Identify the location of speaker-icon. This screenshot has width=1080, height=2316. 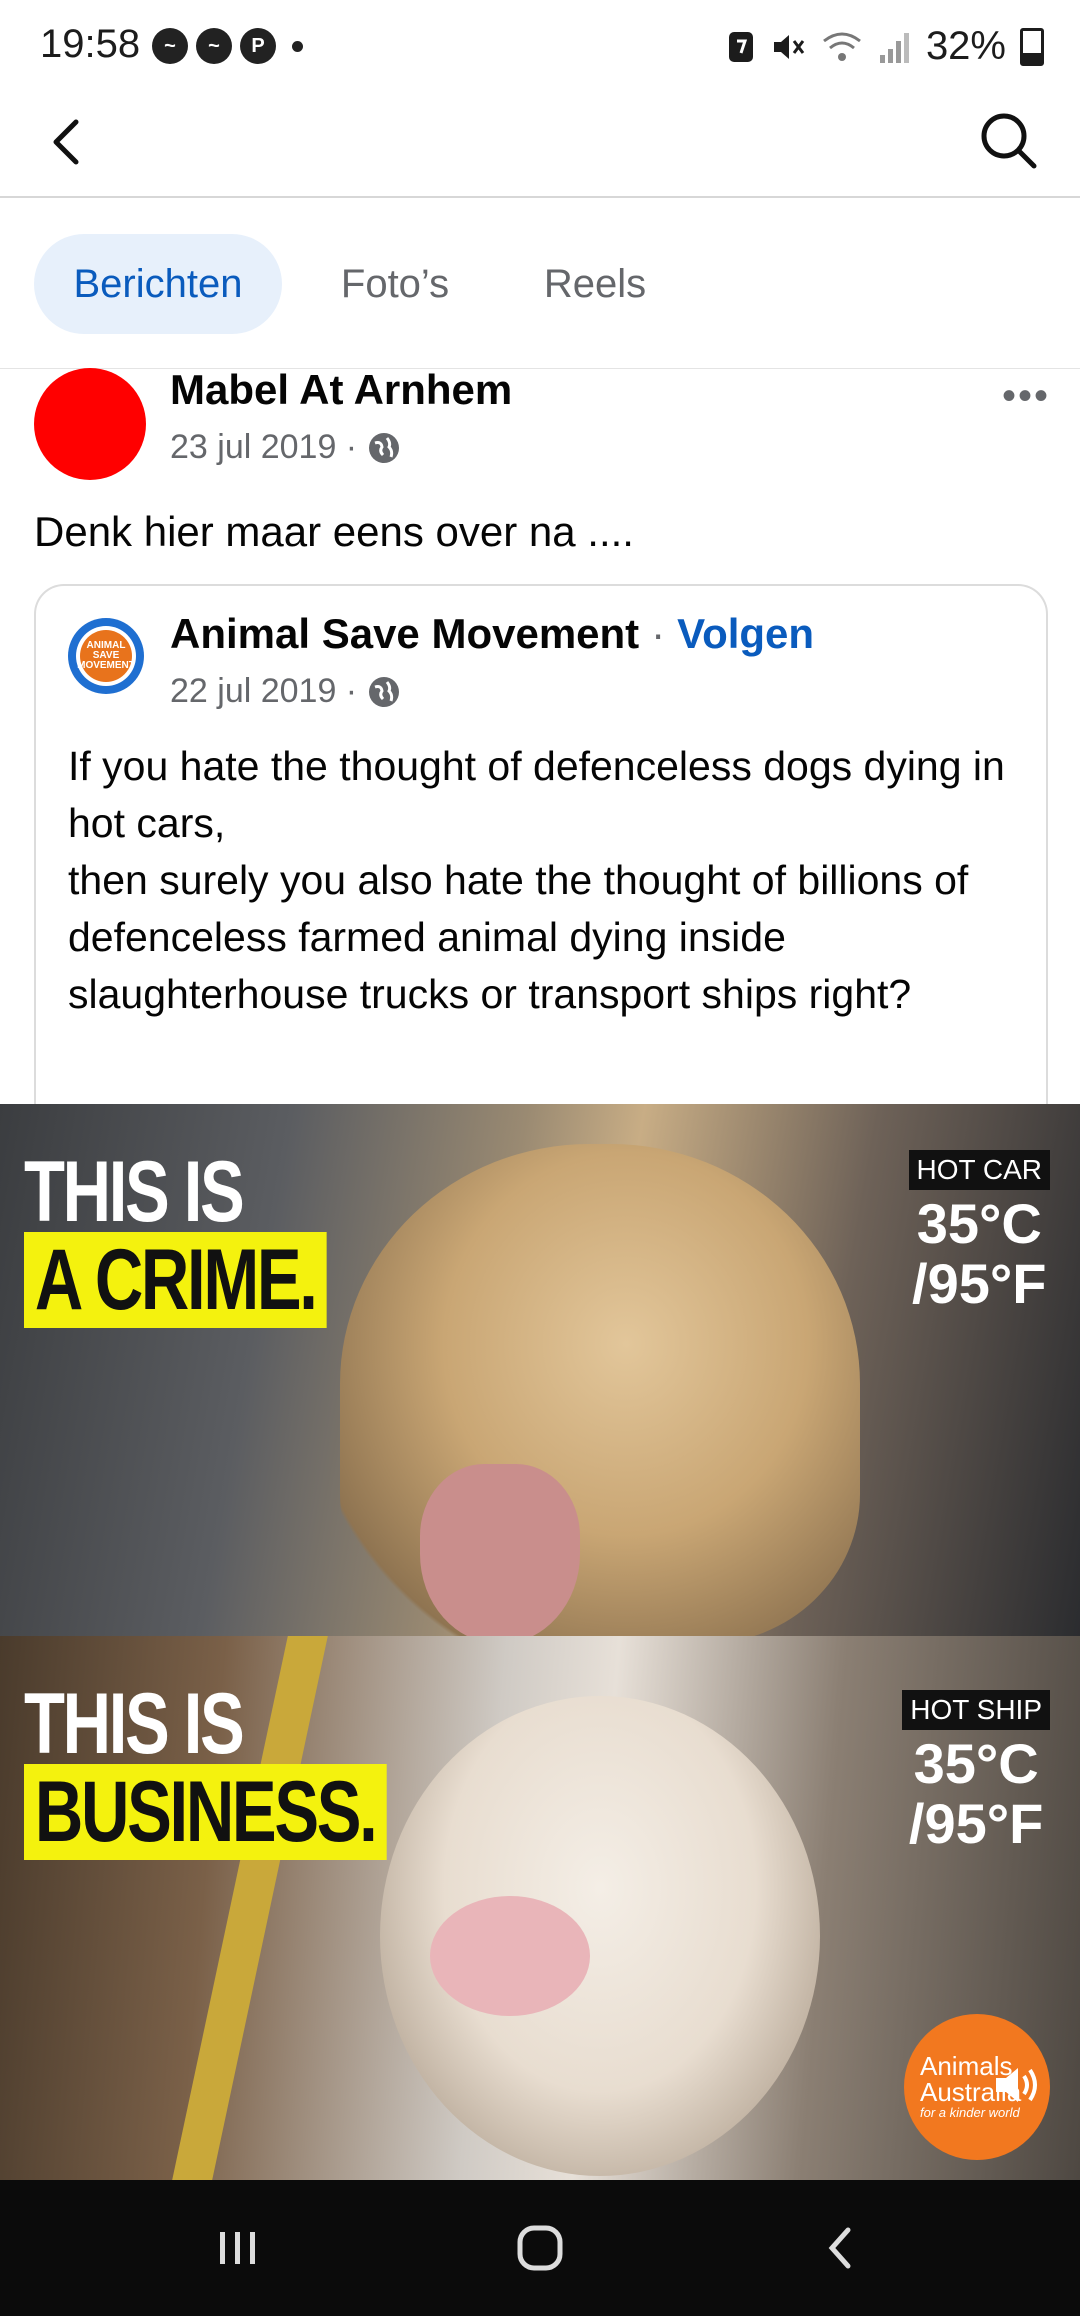
(1015, 2085).